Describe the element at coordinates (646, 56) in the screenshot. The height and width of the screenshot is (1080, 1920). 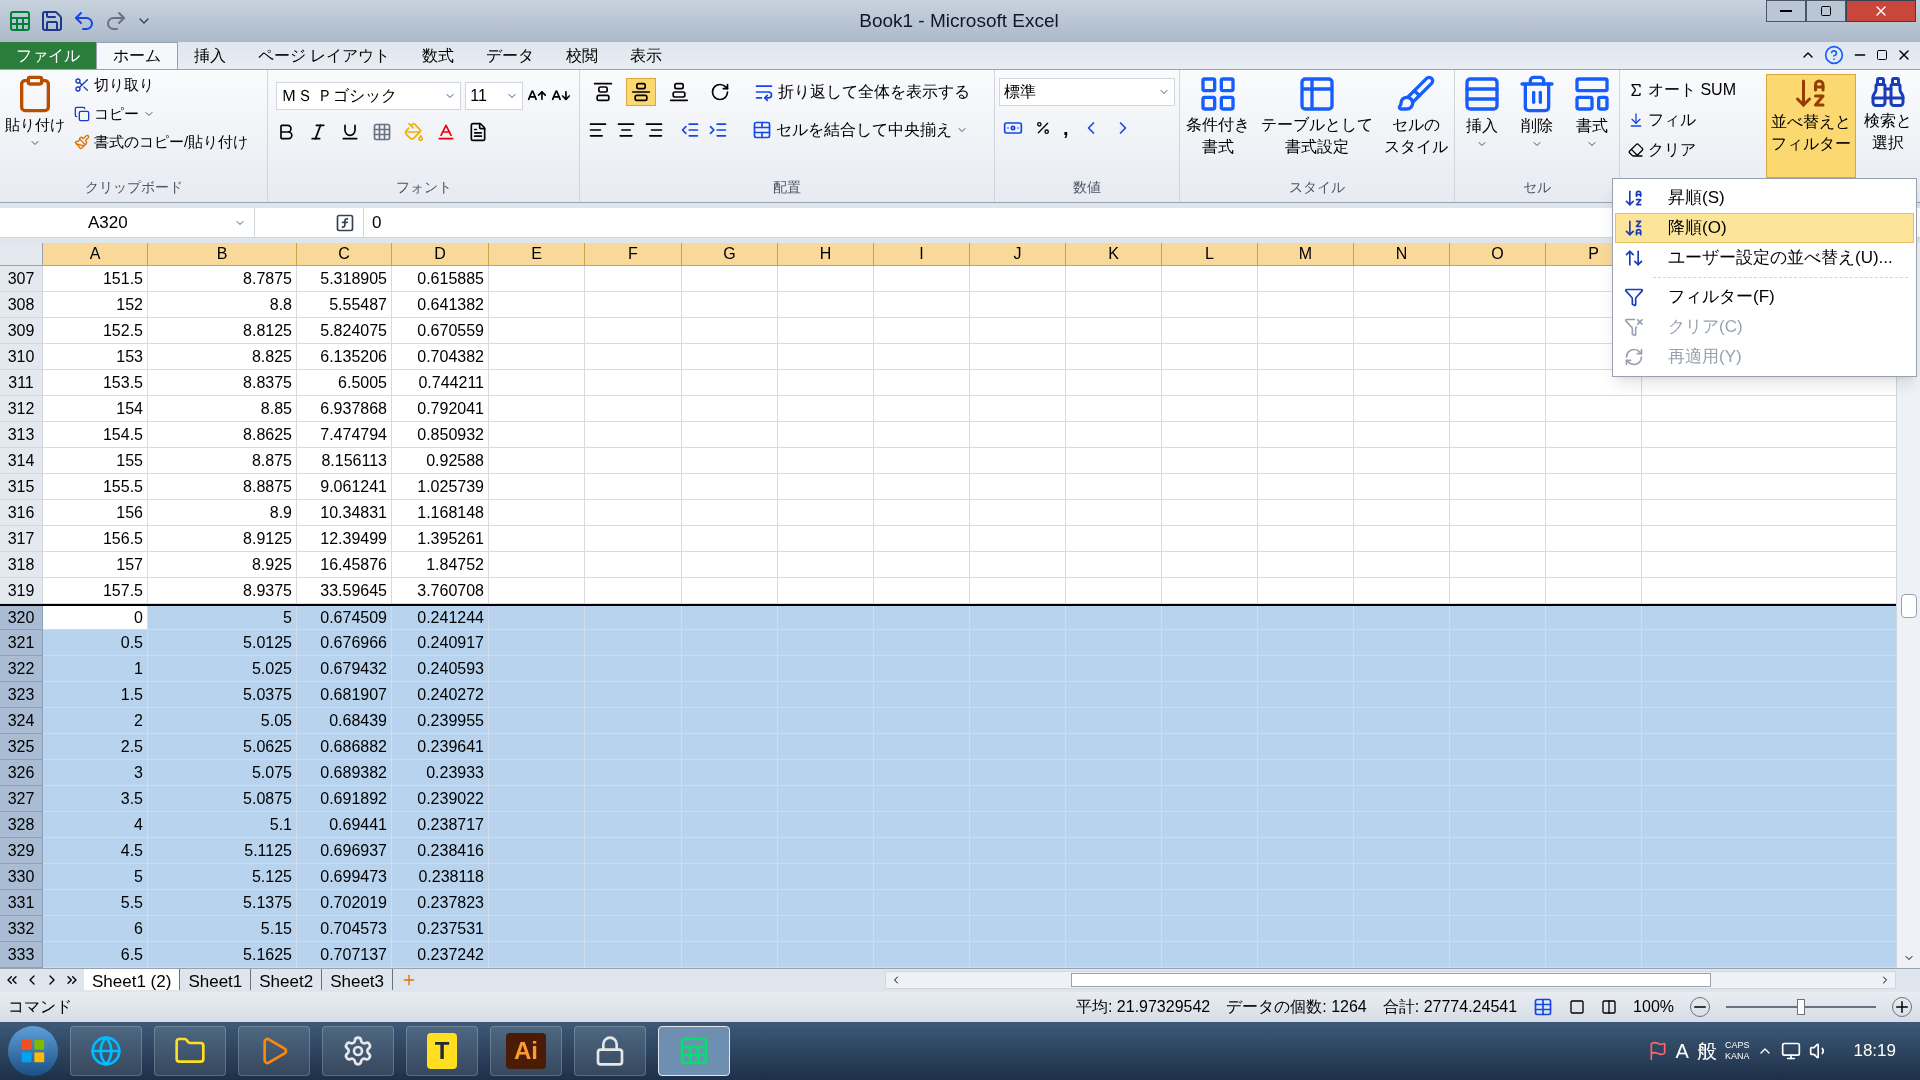
I see `ribbon-tab: 表示` at that location.